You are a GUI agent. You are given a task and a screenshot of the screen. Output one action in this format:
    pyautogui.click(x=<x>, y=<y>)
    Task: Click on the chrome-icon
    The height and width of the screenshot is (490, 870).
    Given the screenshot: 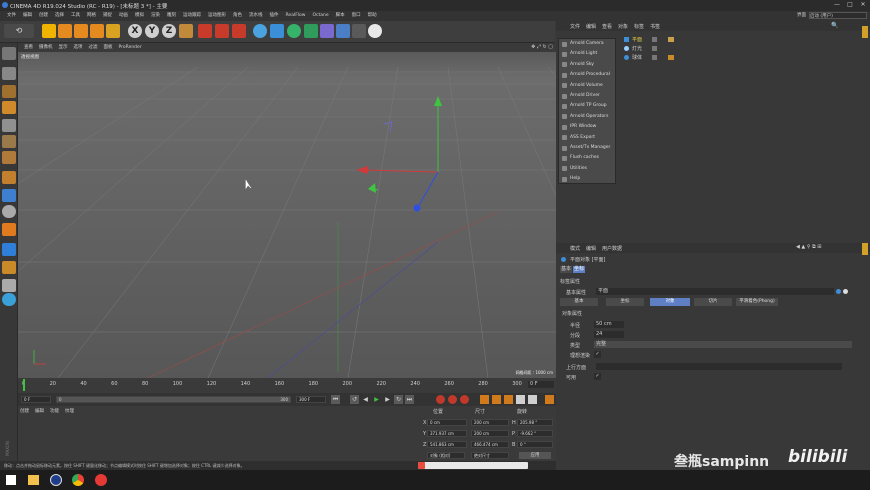 What is the action you would take?
    pyautogui.click(x=78, y=480)
    